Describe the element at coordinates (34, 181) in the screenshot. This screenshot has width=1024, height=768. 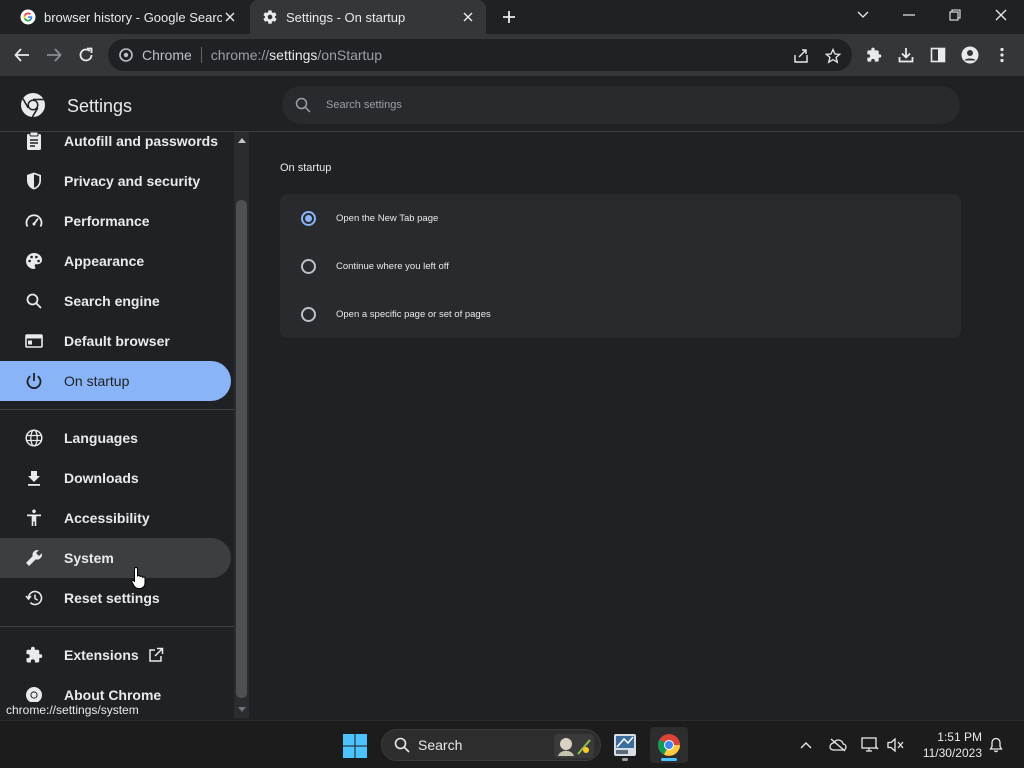
I see `shield-icon` at that location.